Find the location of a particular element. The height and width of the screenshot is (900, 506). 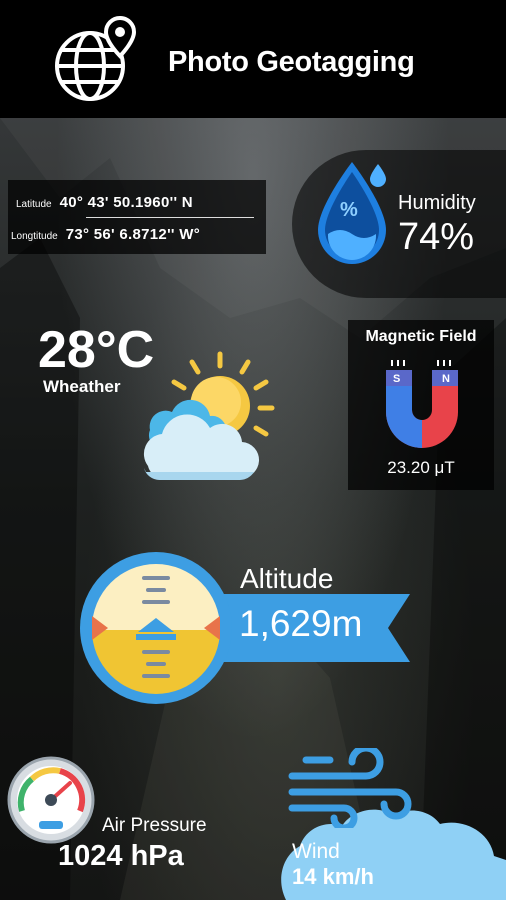

magnet-icon is located at coordinates (422, 404).